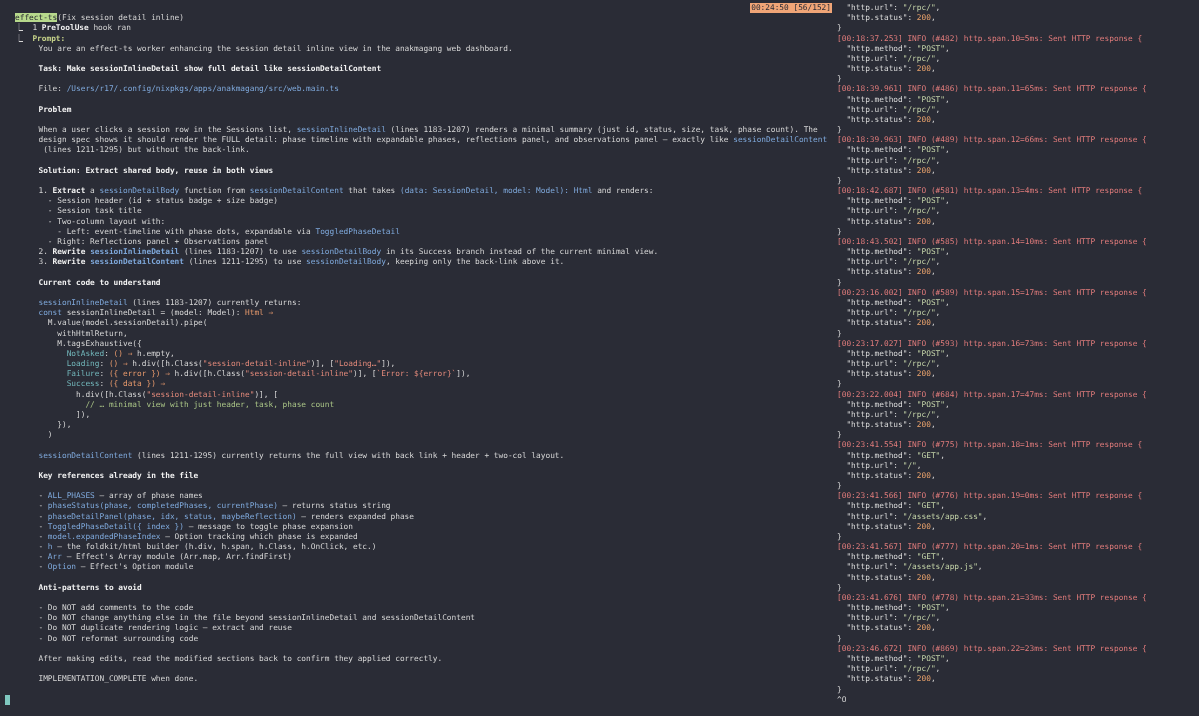 The width and height of the screenshot is (1199, 716). What do you see at coordinates (7, 699) in the screenshot?
I see `text-cursor` at bounding box center [7, 699].